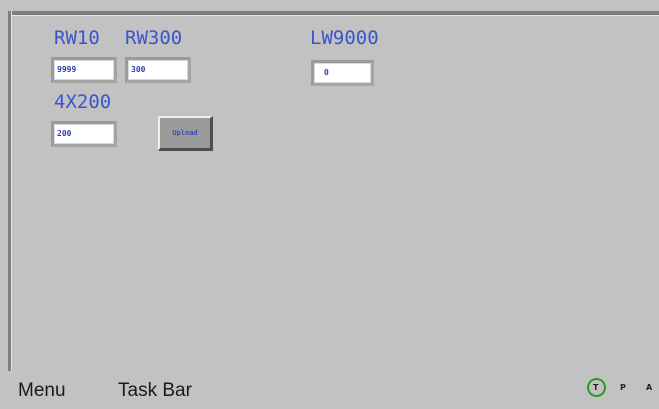 The image size is (659, 409). I want to click on label-4x200: 4X200, so click(83, 102).